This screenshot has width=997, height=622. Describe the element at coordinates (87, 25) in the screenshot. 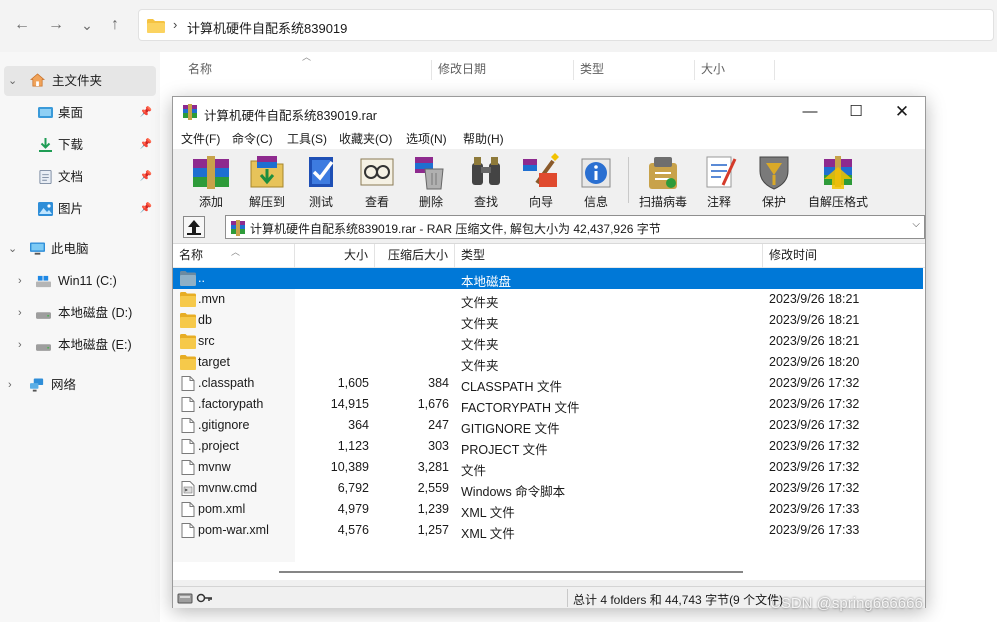

I see `recent-locations-button: ⌄` at that location.